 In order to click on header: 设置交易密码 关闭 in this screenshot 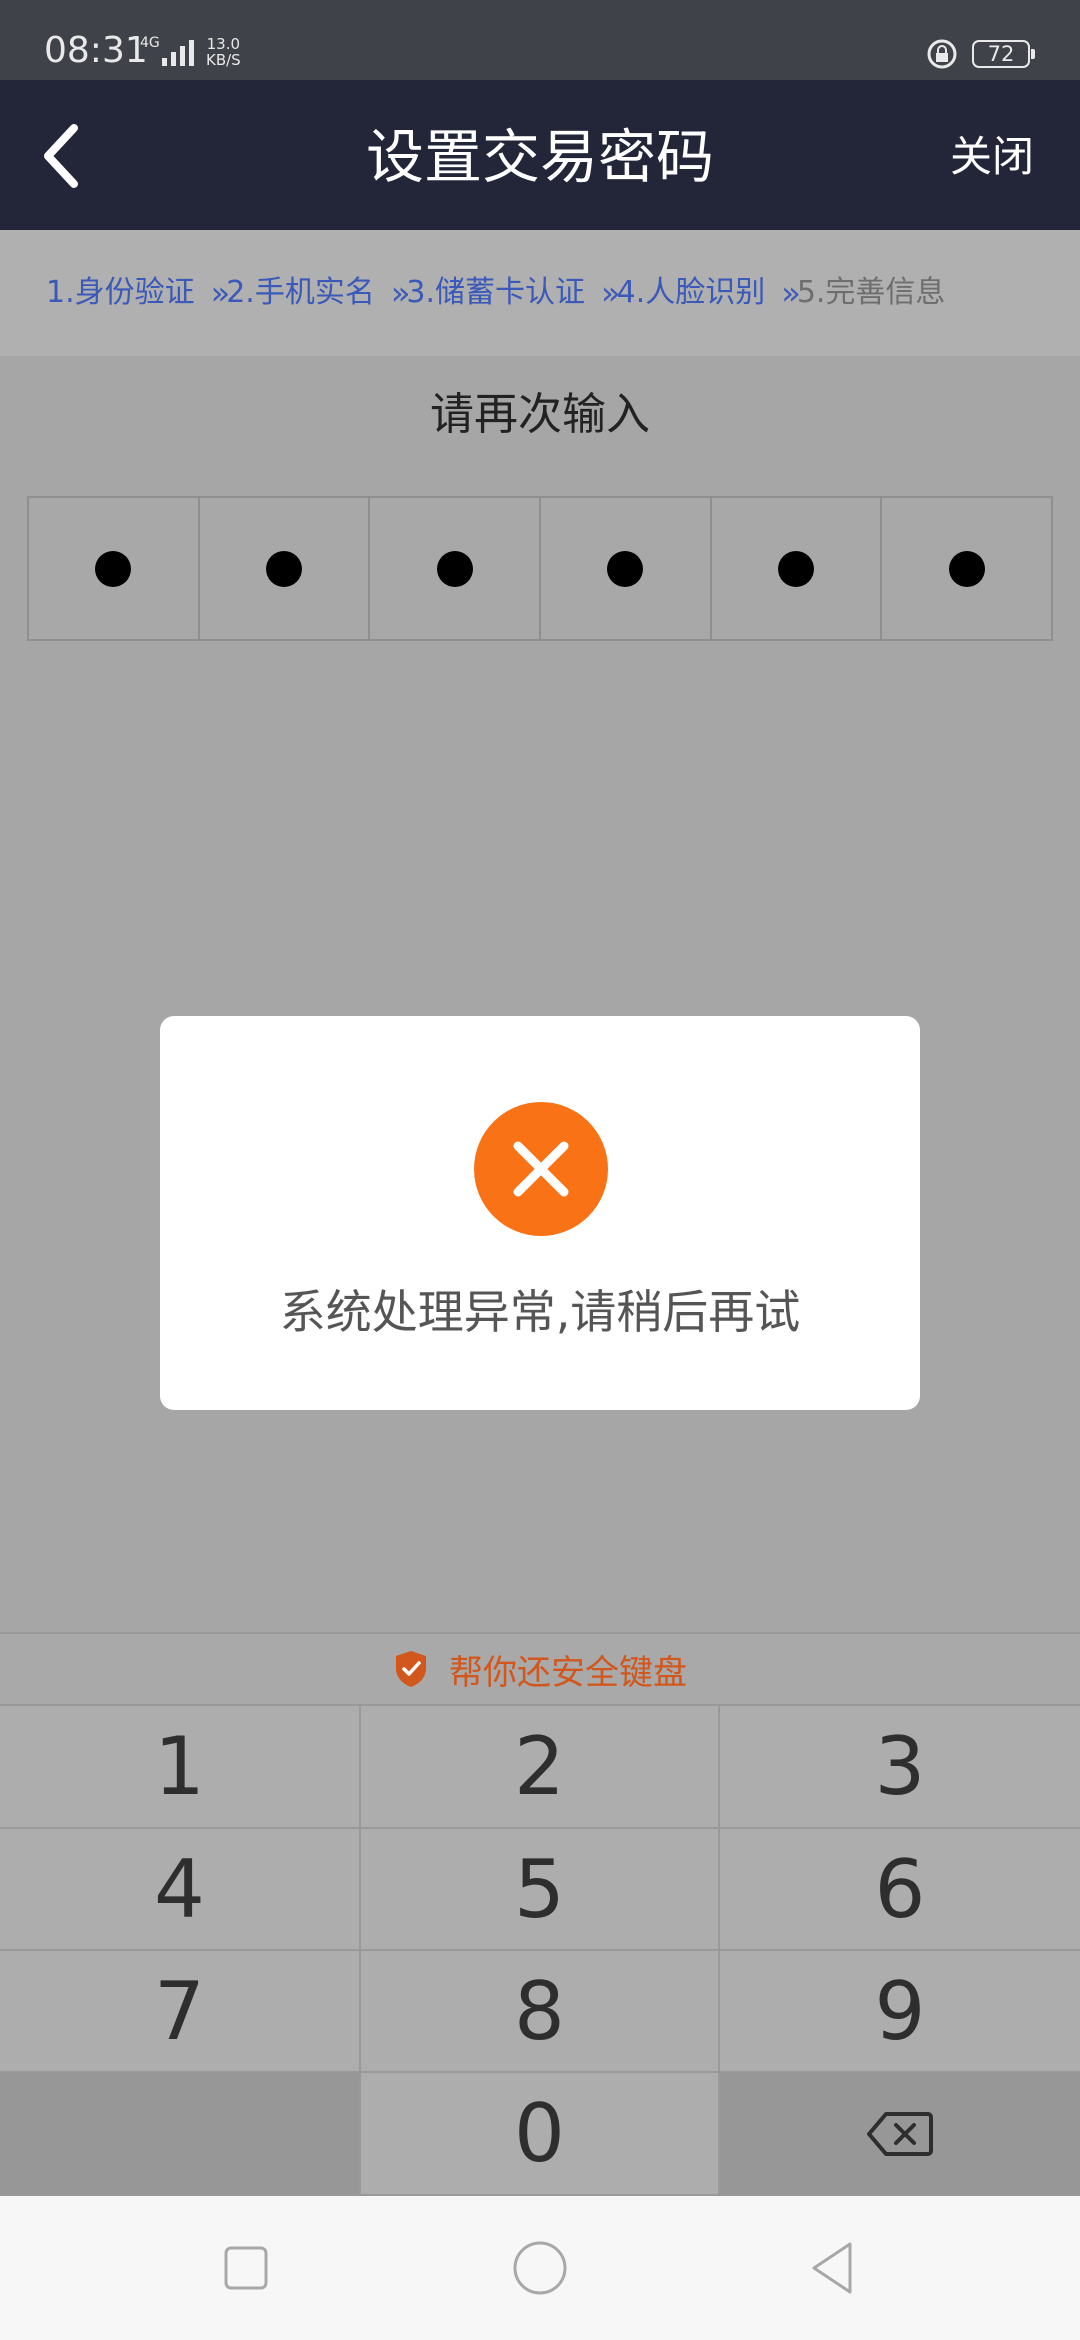, I will do `click(540, 155)`.